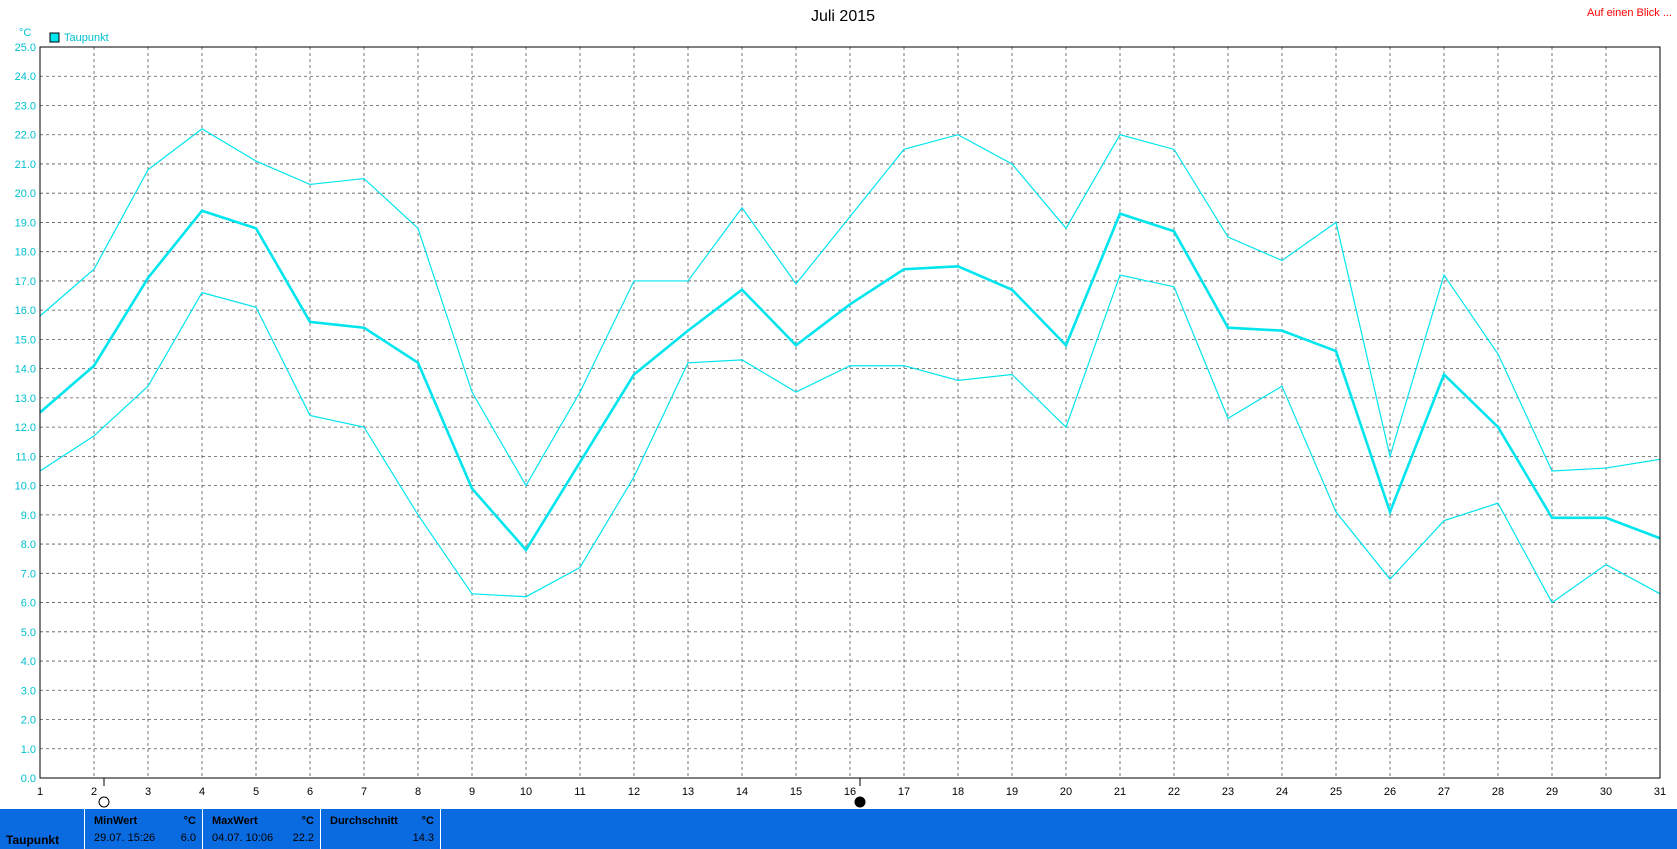 Image resolution: width=1677 pixels, height=849 pixels. Describe the element at coordinates (1444, 792) in the screenshot. I see `x-tick-label: 27` at that location.